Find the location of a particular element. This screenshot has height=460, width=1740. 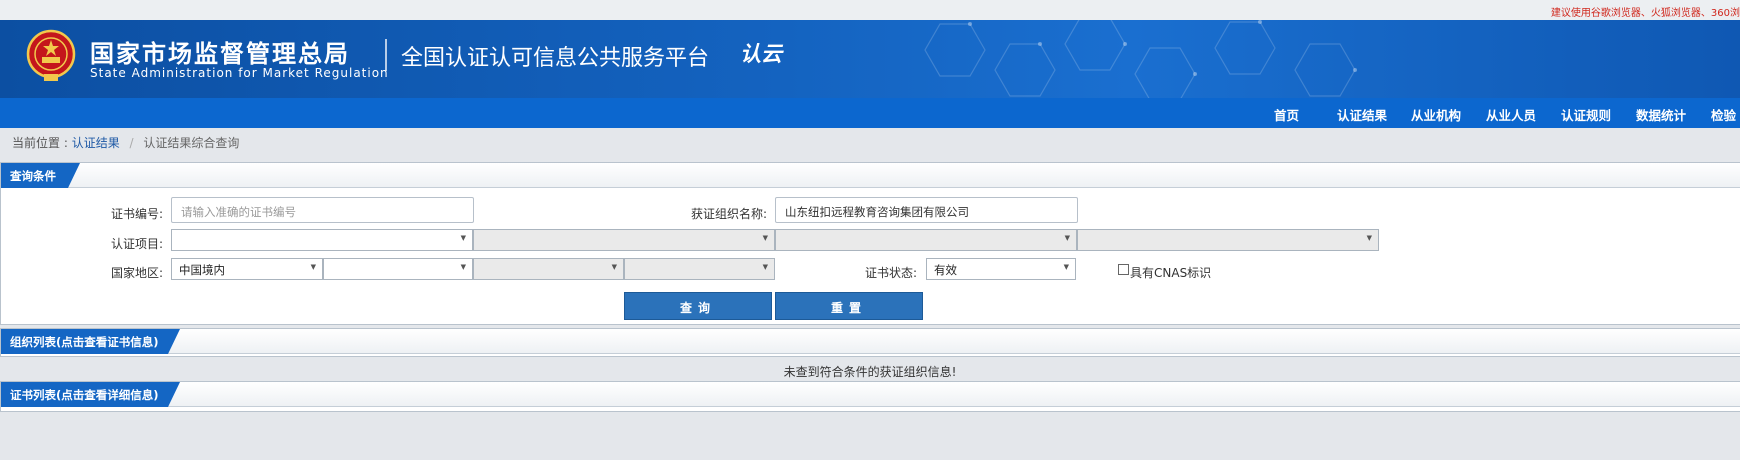

region-select-country: 中国境内 ▼ is located at coordinates (247, 269).